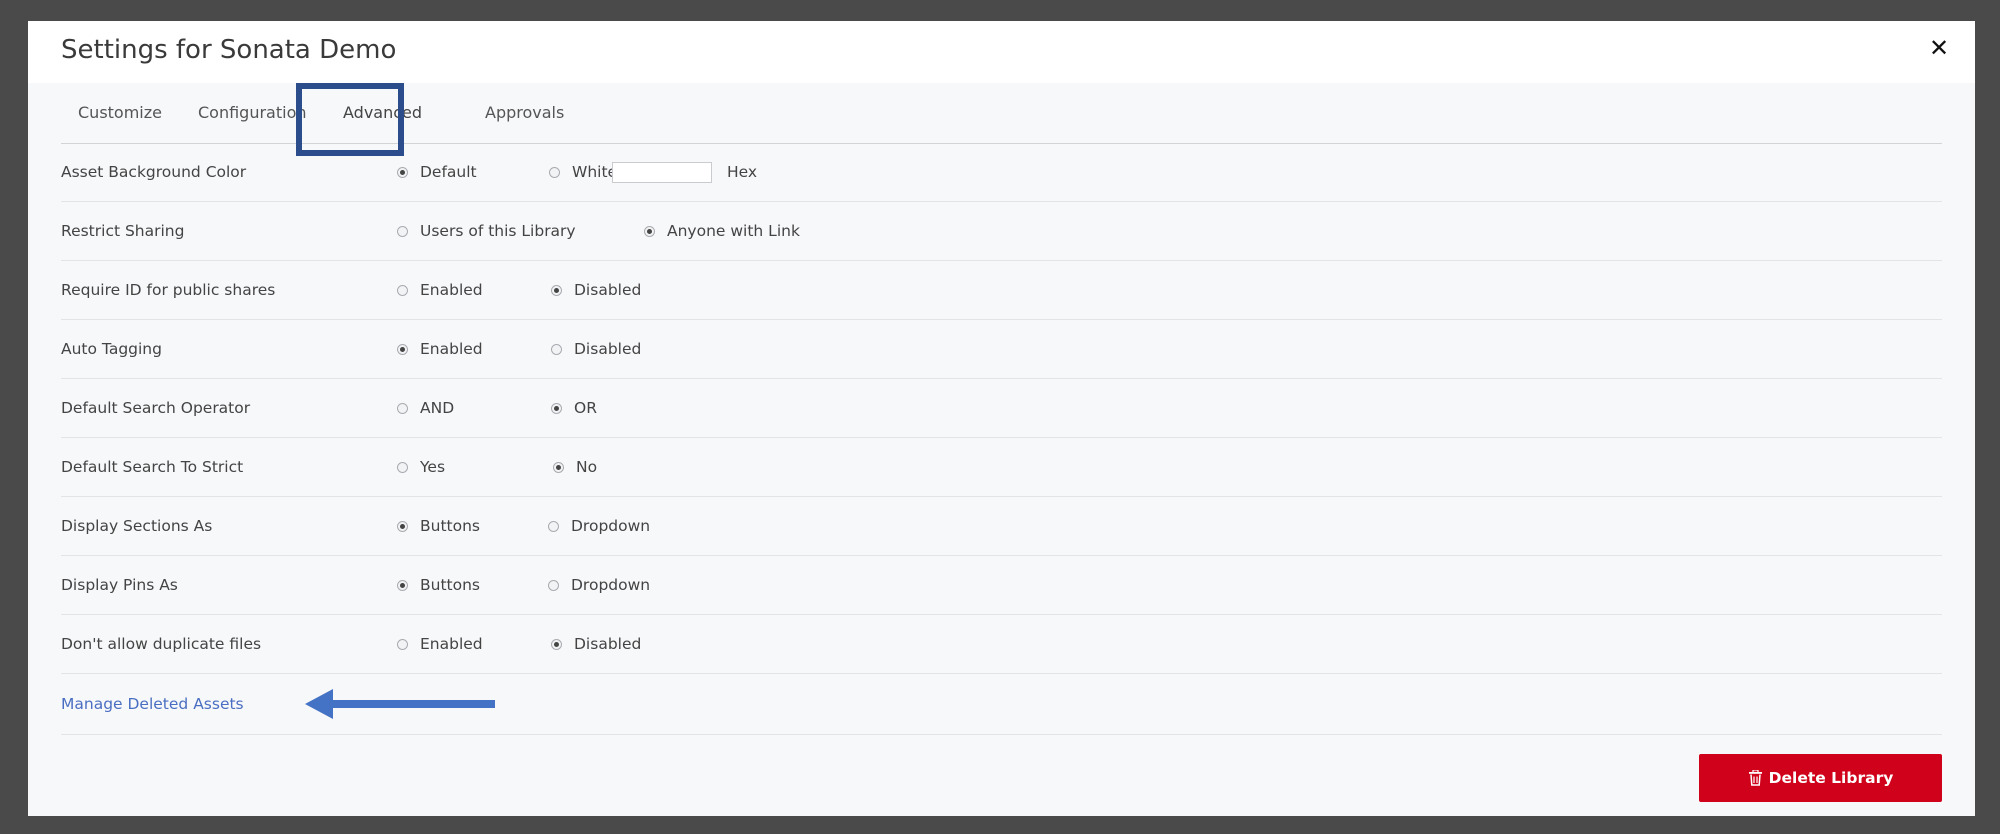  I want to click on setting-label: Display Pins As, so click(119, 585).